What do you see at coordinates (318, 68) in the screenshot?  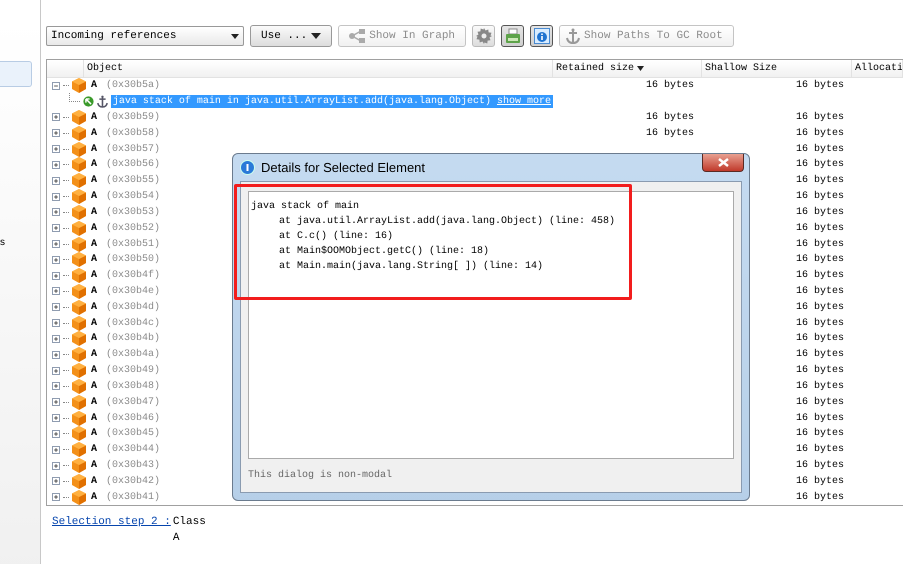 I see `column-header: Object` at bounding box center [318, 68].